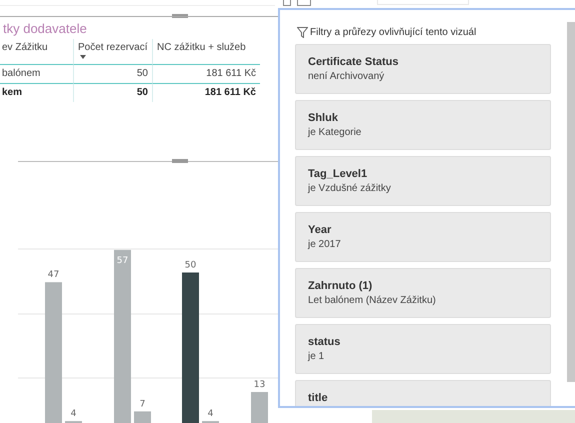 This screenshot has height=423, width=575. Describe the element at coordinates (423, 237) in the screenshot. I see `filter-card: Year je 2017` at that location.